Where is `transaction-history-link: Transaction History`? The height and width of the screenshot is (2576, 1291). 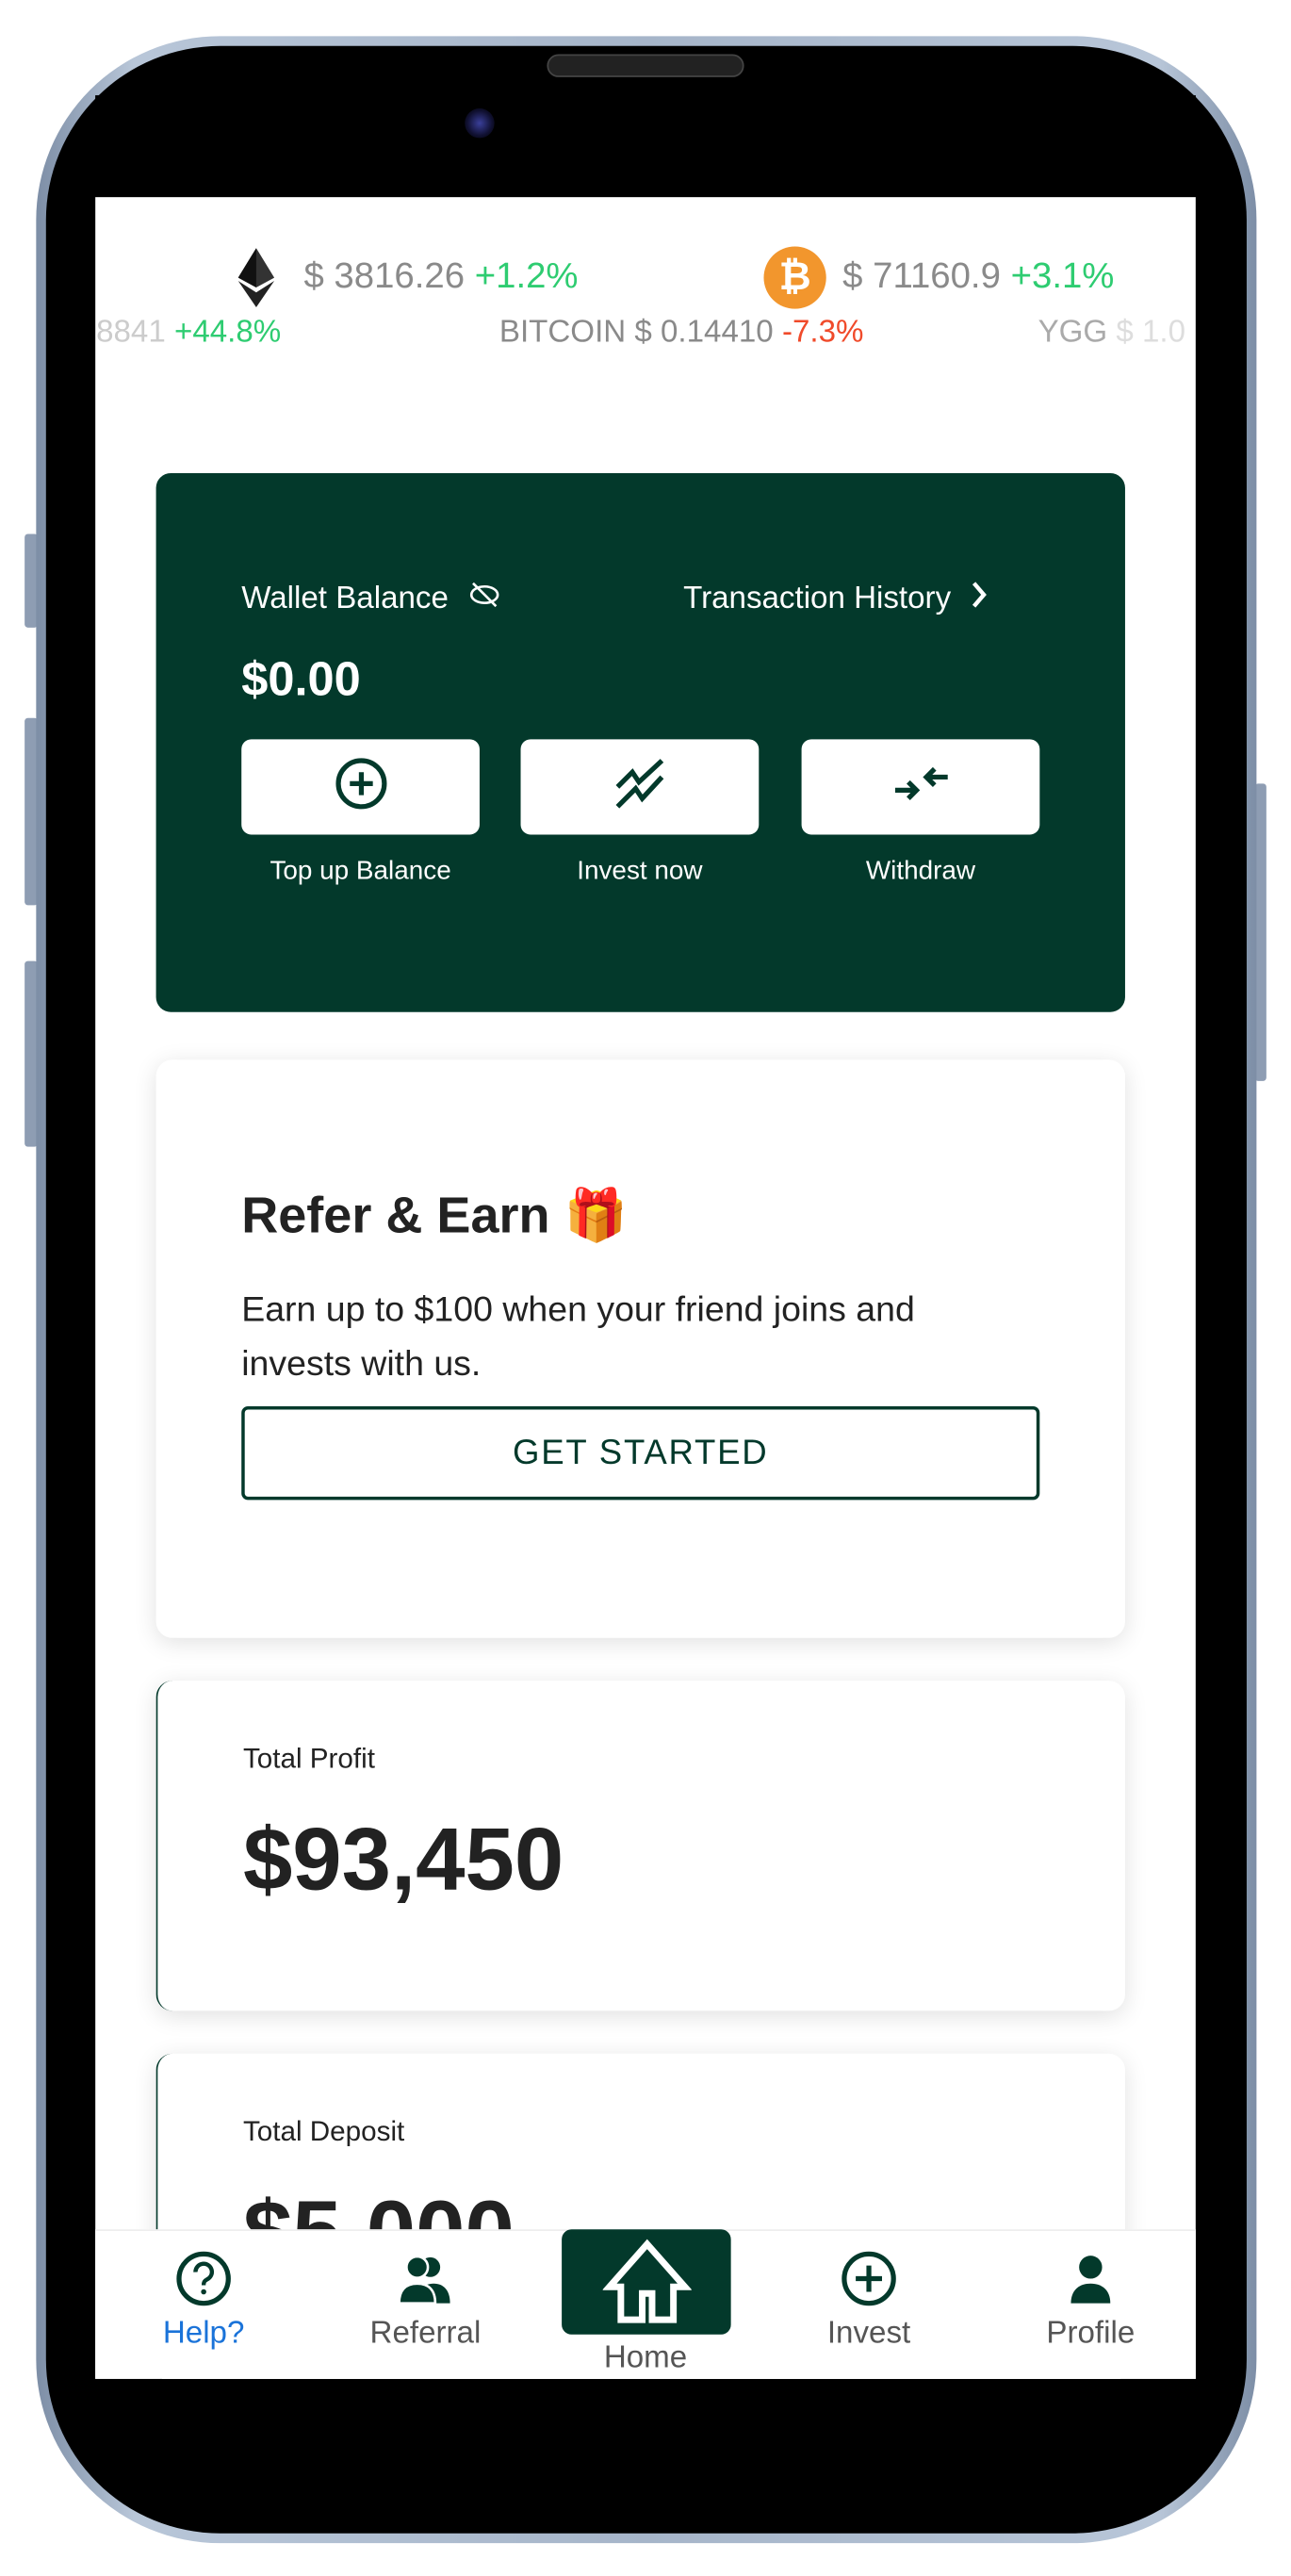 transaction-history-link: Transaction History is located at coordinates (835, 599).